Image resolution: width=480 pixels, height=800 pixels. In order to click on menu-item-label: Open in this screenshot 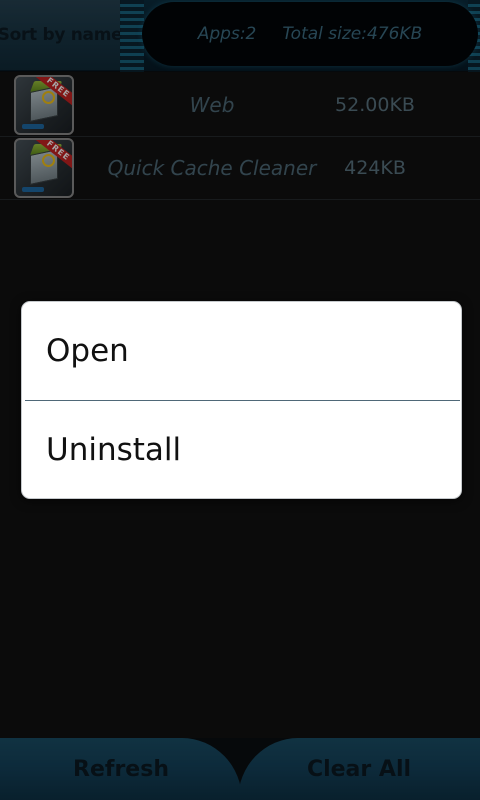, I will do `click(87, 350)`.